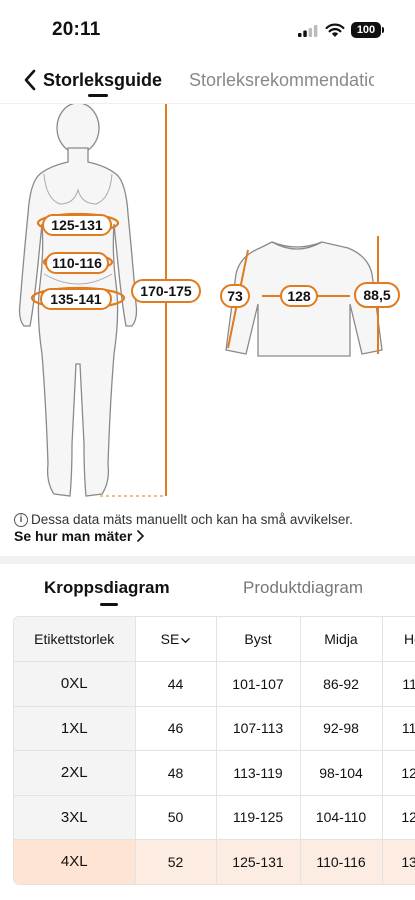 The width and height of the screenshot is (415, 900). I want to click on header-se-text: SE, so click(170, 639).